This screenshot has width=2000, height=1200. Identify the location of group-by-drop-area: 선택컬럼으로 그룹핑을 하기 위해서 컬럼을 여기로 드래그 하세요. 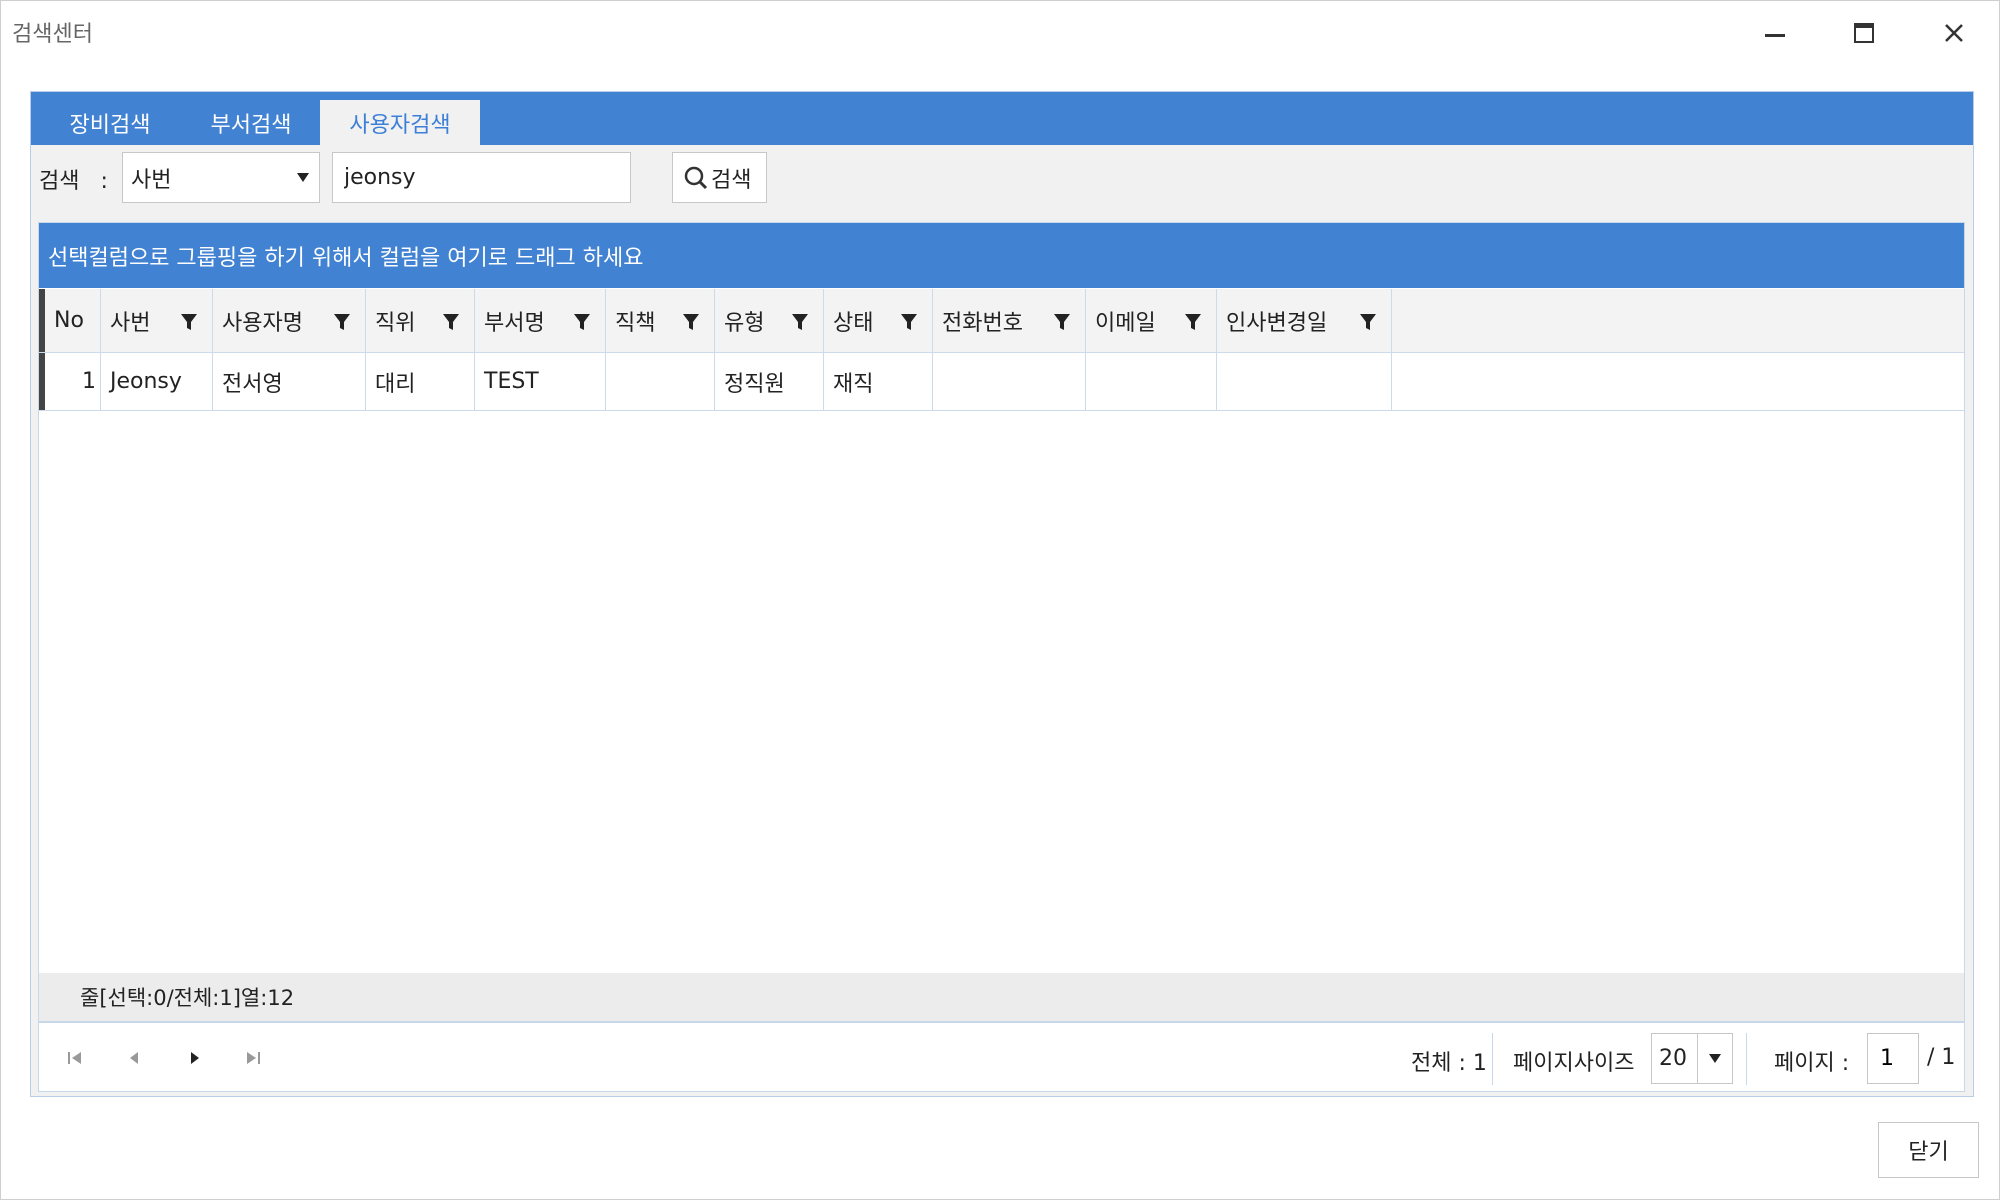
(1001, 255).